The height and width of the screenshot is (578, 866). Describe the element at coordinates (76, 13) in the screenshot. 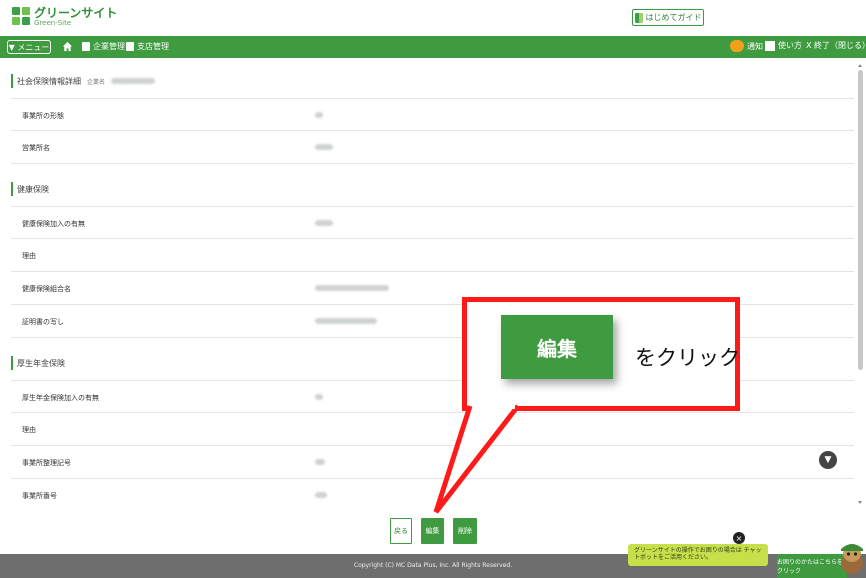

I see `logo-text: グリーンサイト` at that location.